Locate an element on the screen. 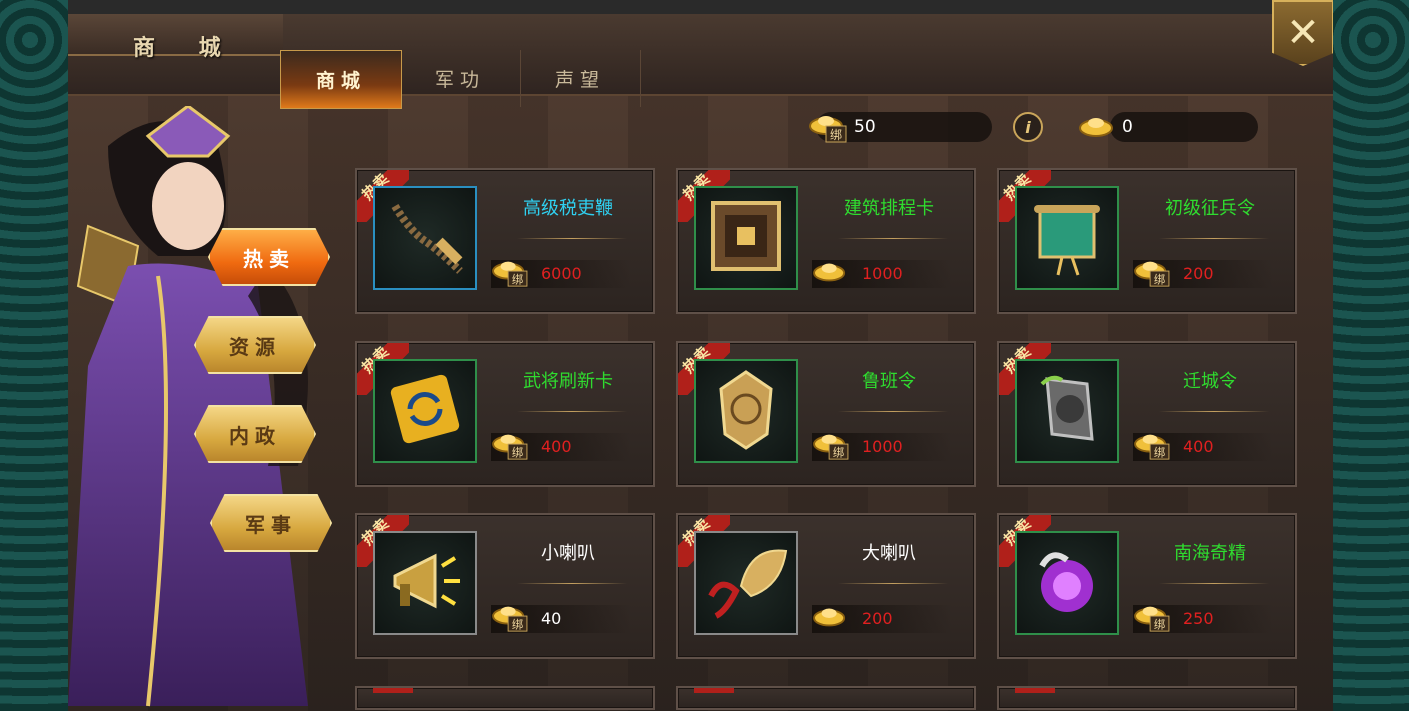 This screenshot has height=711, width=1409. gramophone-icon is located at coordinates (746, 583).